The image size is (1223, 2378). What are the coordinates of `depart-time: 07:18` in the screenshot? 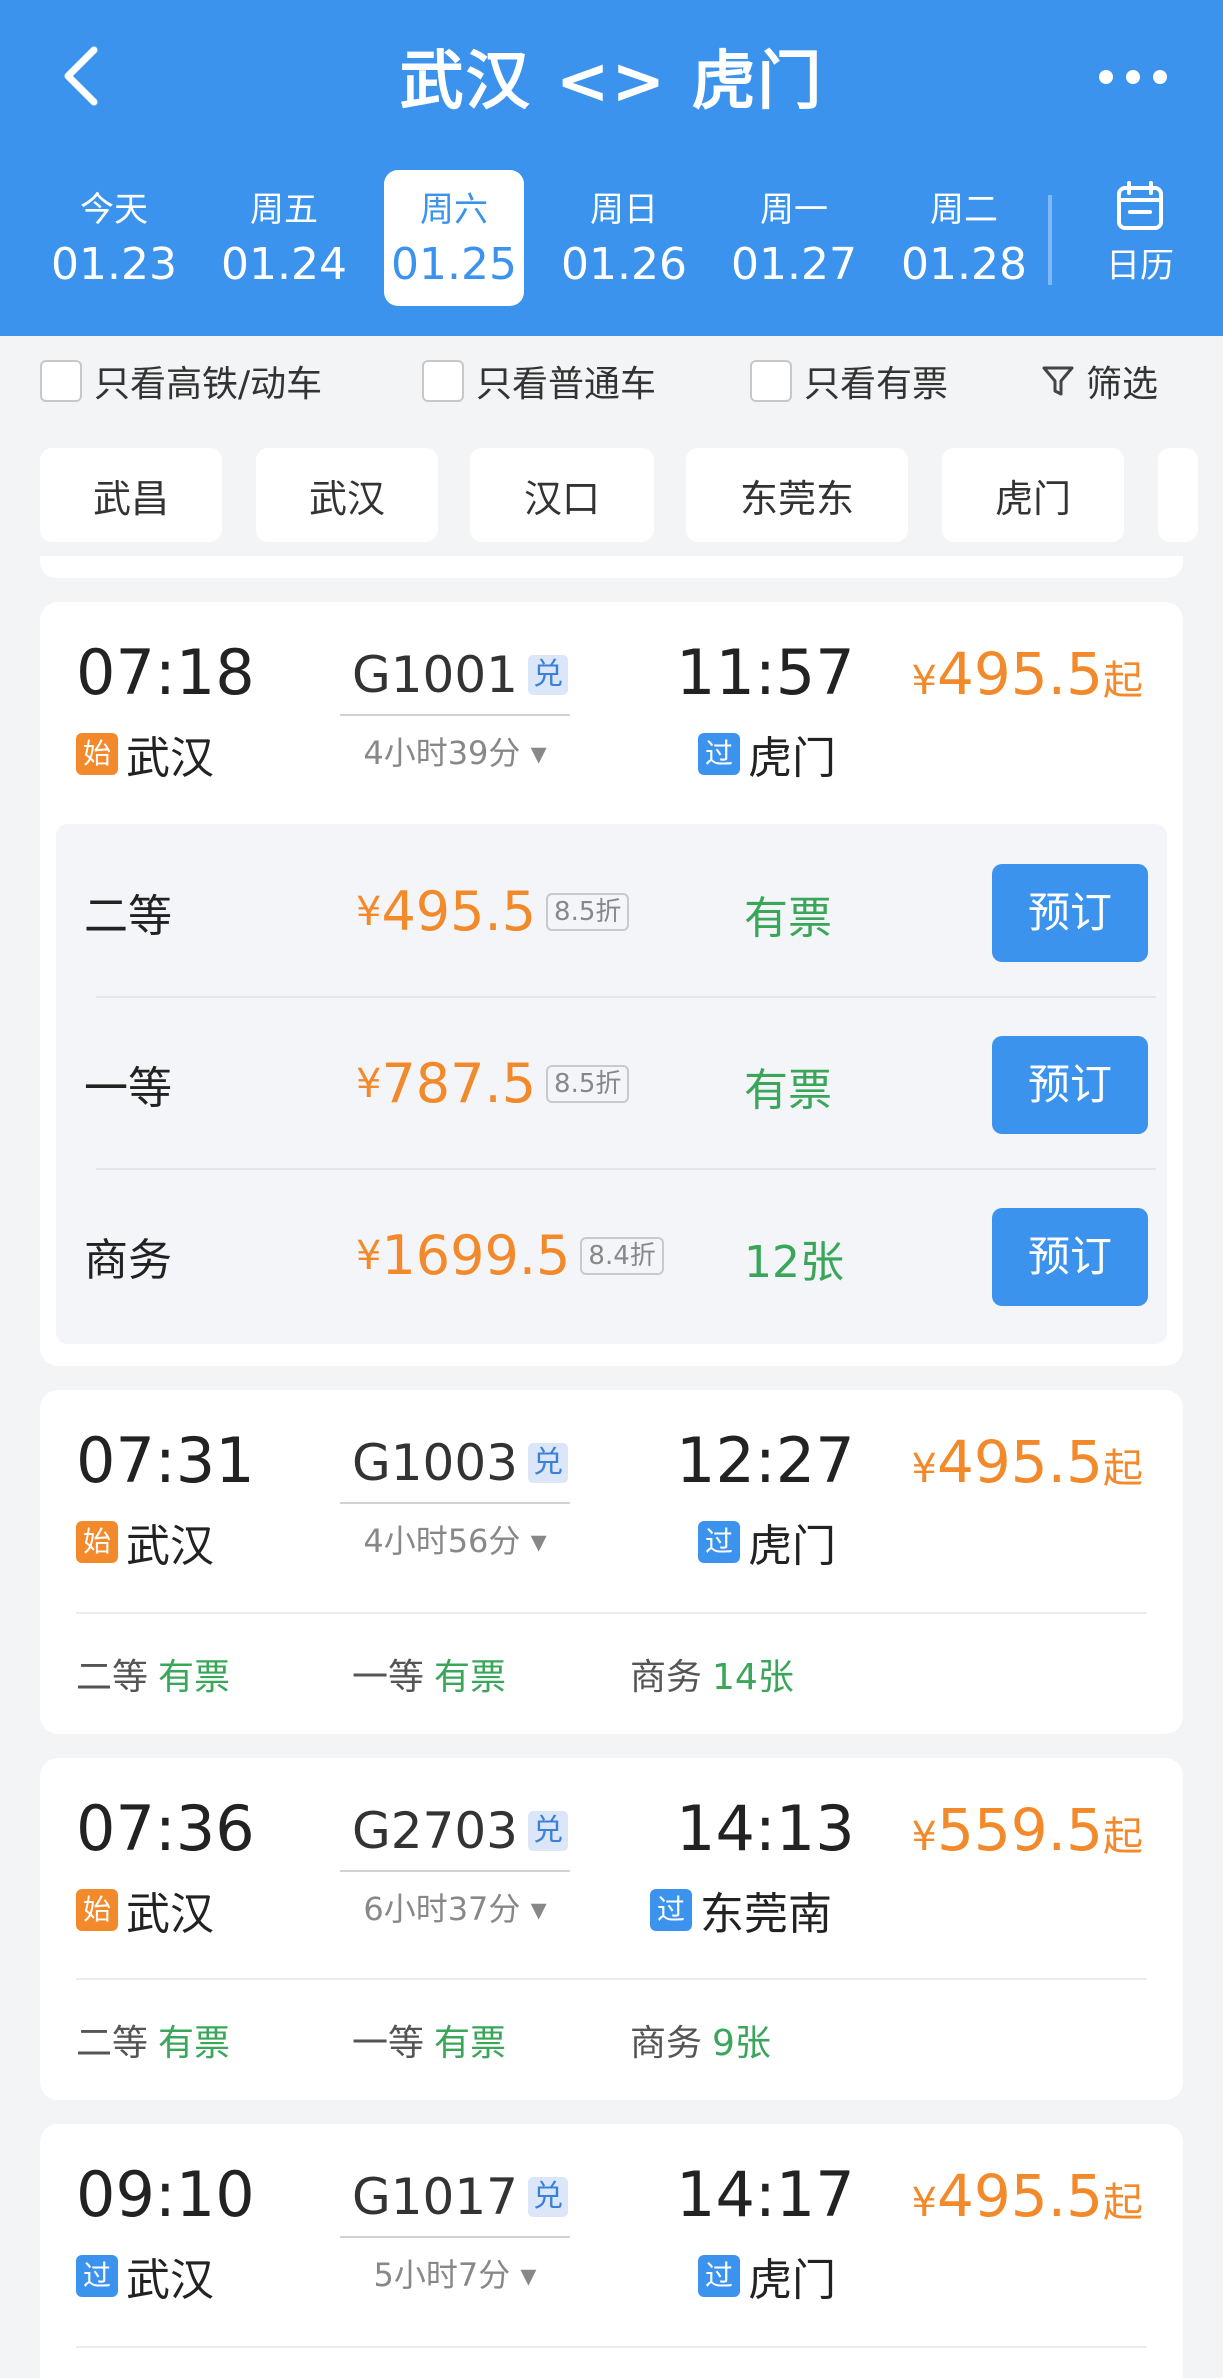 It's located at (165, 672).